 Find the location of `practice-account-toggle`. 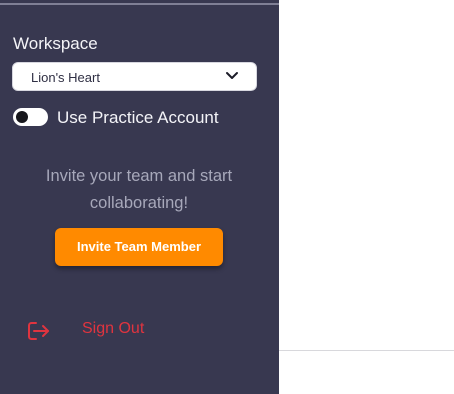

practice-account-toggle is located at coordinates (30, 117).